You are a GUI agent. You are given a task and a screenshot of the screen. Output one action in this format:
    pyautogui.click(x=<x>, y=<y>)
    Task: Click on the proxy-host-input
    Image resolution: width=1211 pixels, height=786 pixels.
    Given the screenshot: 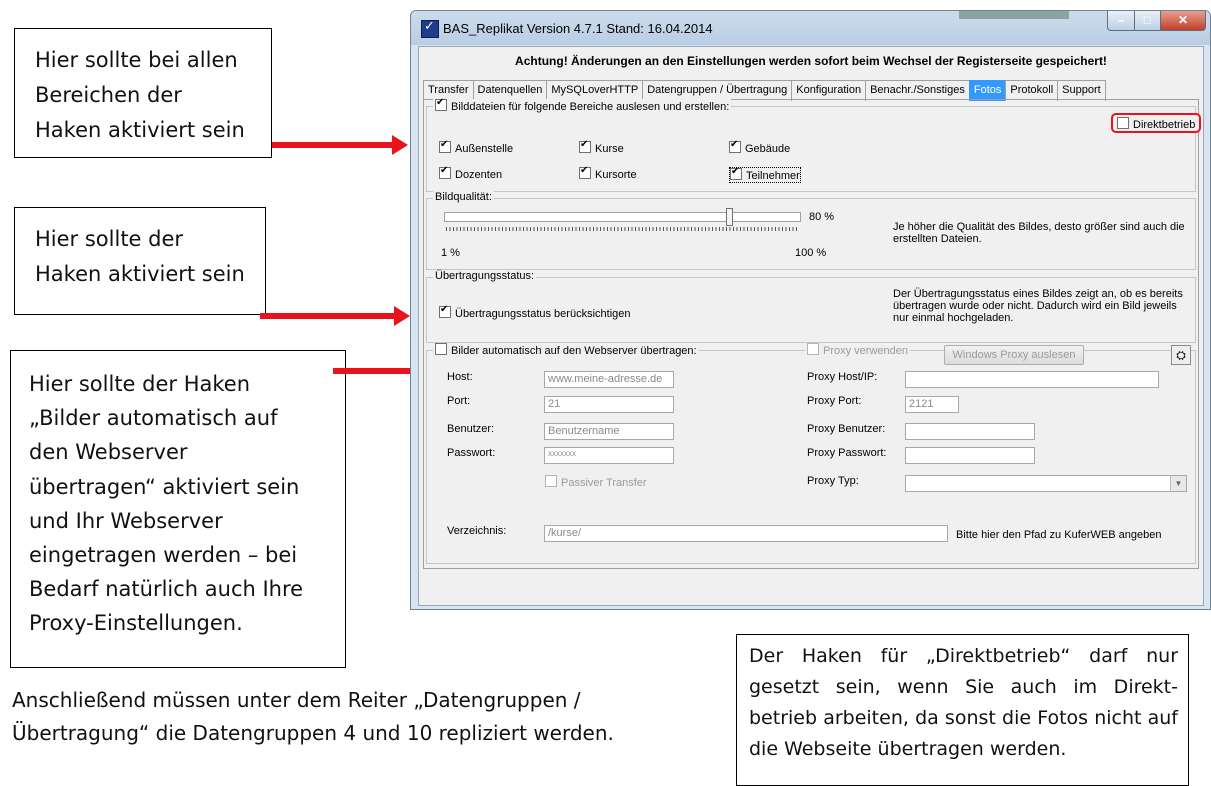 What is the action you would take?
    pyautogui.click(x=1032, y=379)
    